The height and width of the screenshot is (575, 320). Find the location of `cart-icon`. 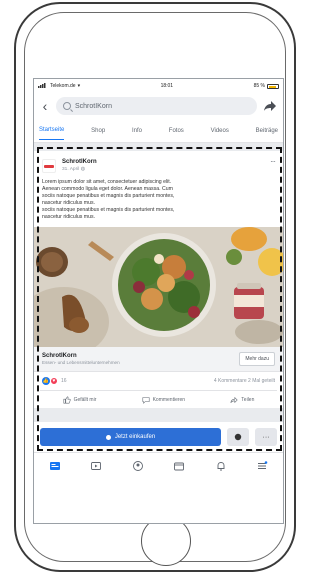

cart-icon is located at coordinates (108, 437).